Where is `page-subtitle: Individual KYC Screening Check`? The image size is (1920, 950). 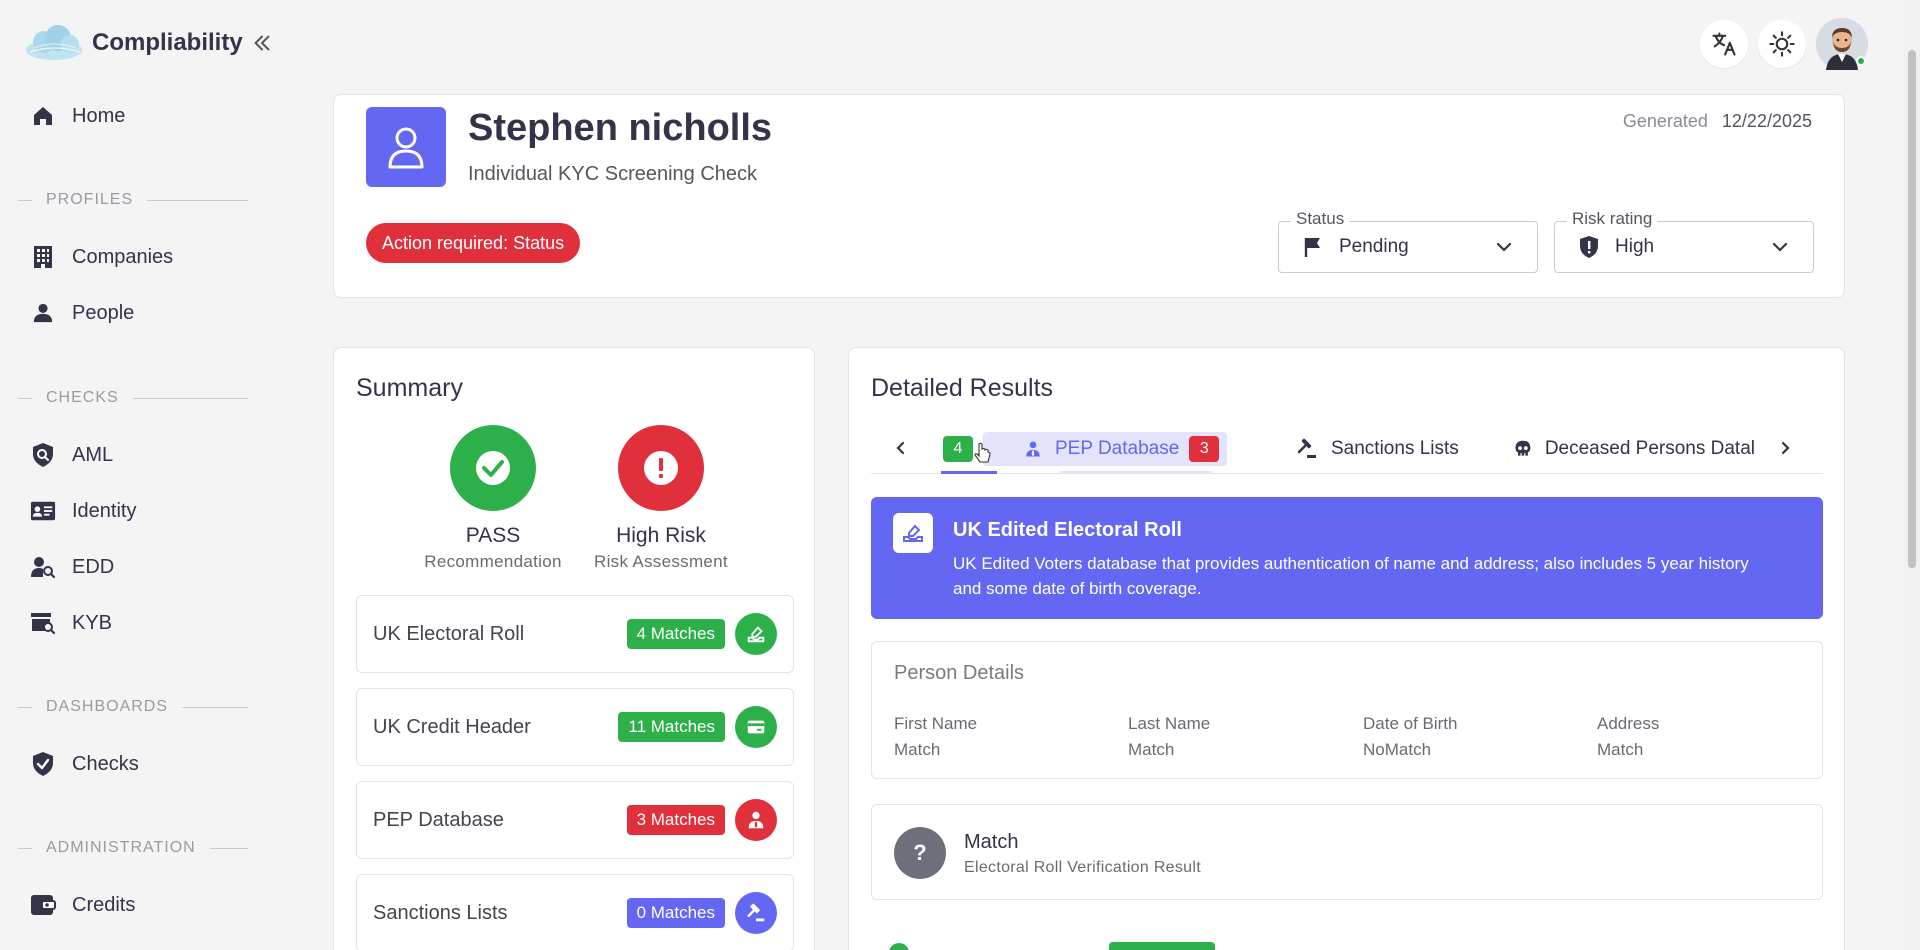 page-subtitle: Individual KYC Screening Check is located at coordinates (613, 174).